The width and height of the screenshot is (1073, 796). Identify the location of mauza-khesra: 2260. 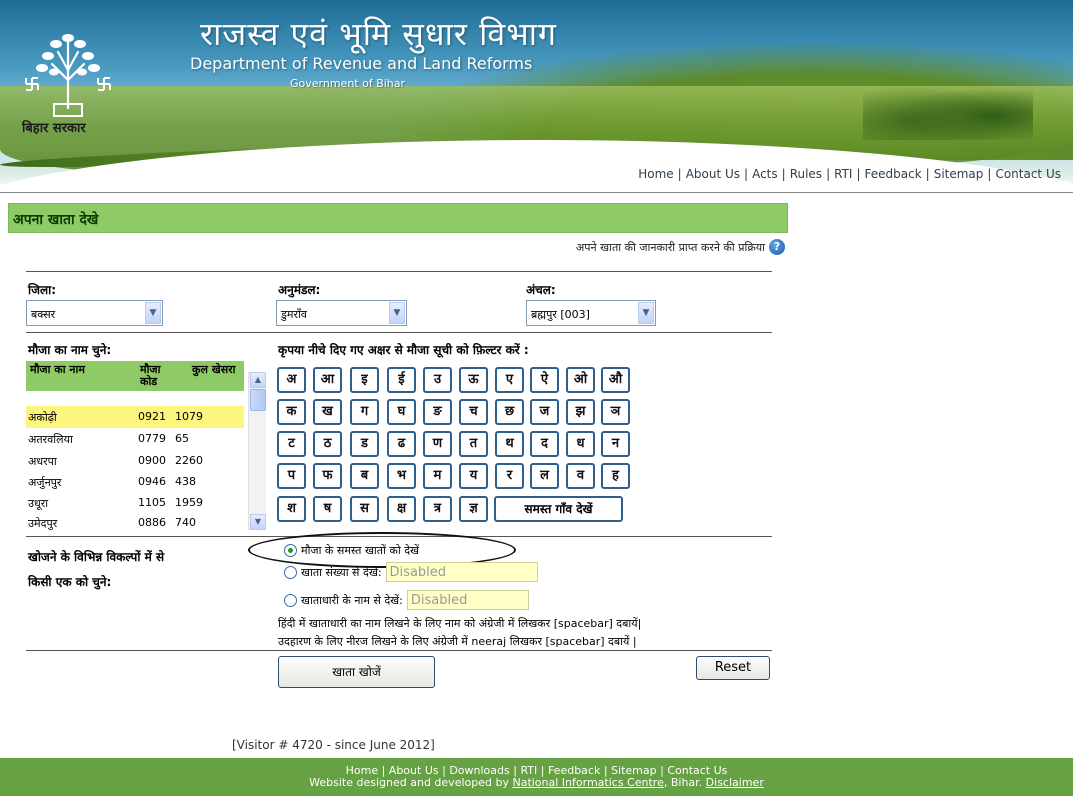
(189, 460).